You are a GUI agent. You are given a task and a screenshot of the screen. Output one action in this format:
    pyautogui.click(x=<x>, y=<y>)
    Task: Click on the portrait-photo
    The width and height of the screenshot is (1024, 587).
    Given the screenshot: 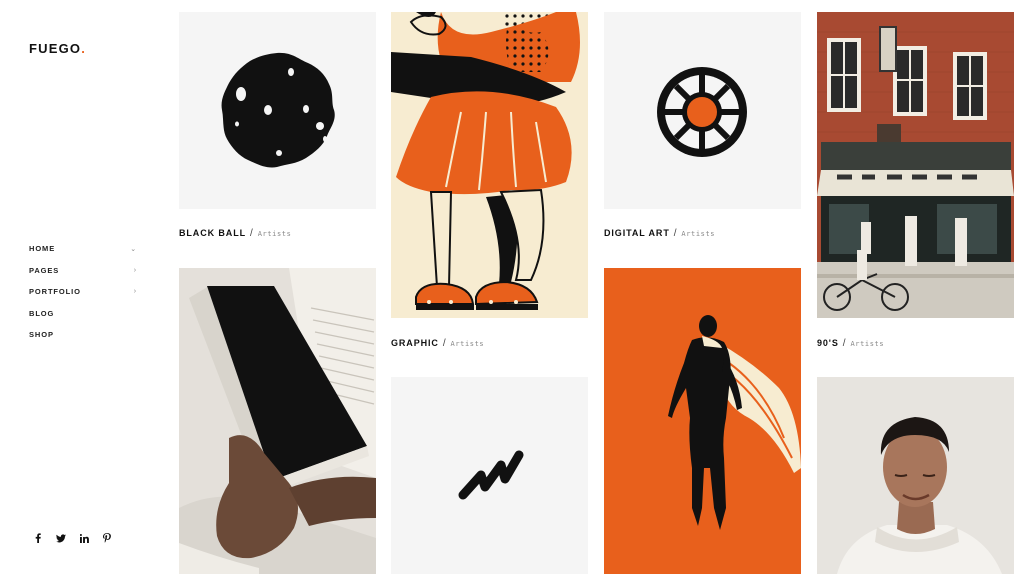 What is the action you would take?
    pyautogui.click(x=915, y=475)
    